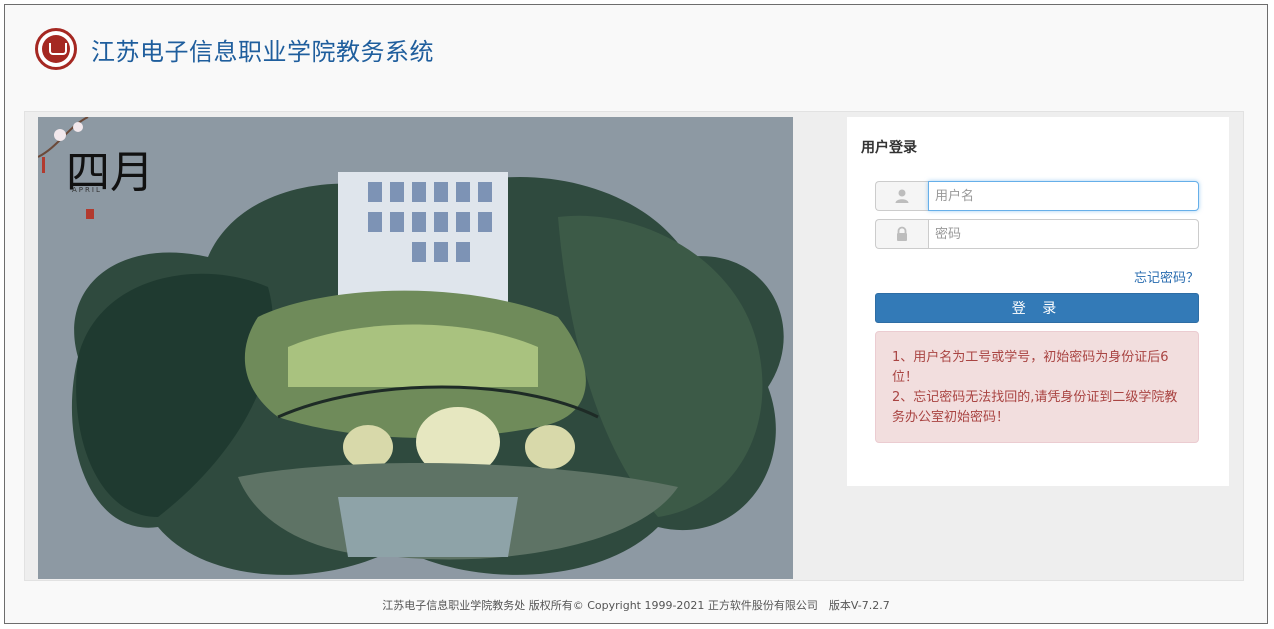 The height and width of the screenshot is (629, 1274). Describe the element at coordinates (1037, 308) in the screenshot. I see `login-button: 登 录` at that location.